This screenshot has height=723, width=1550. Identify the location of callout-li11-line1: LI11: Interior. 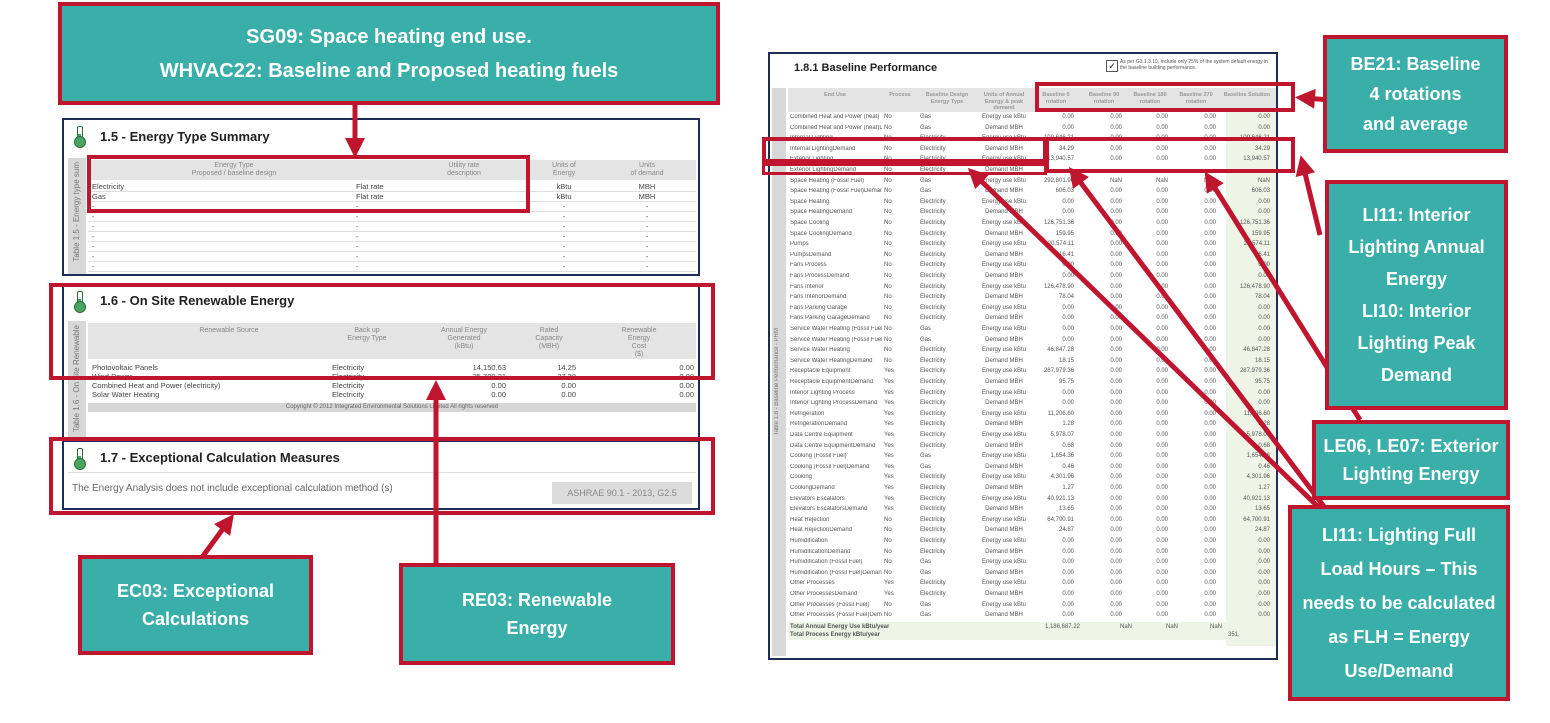
(1416, 215).